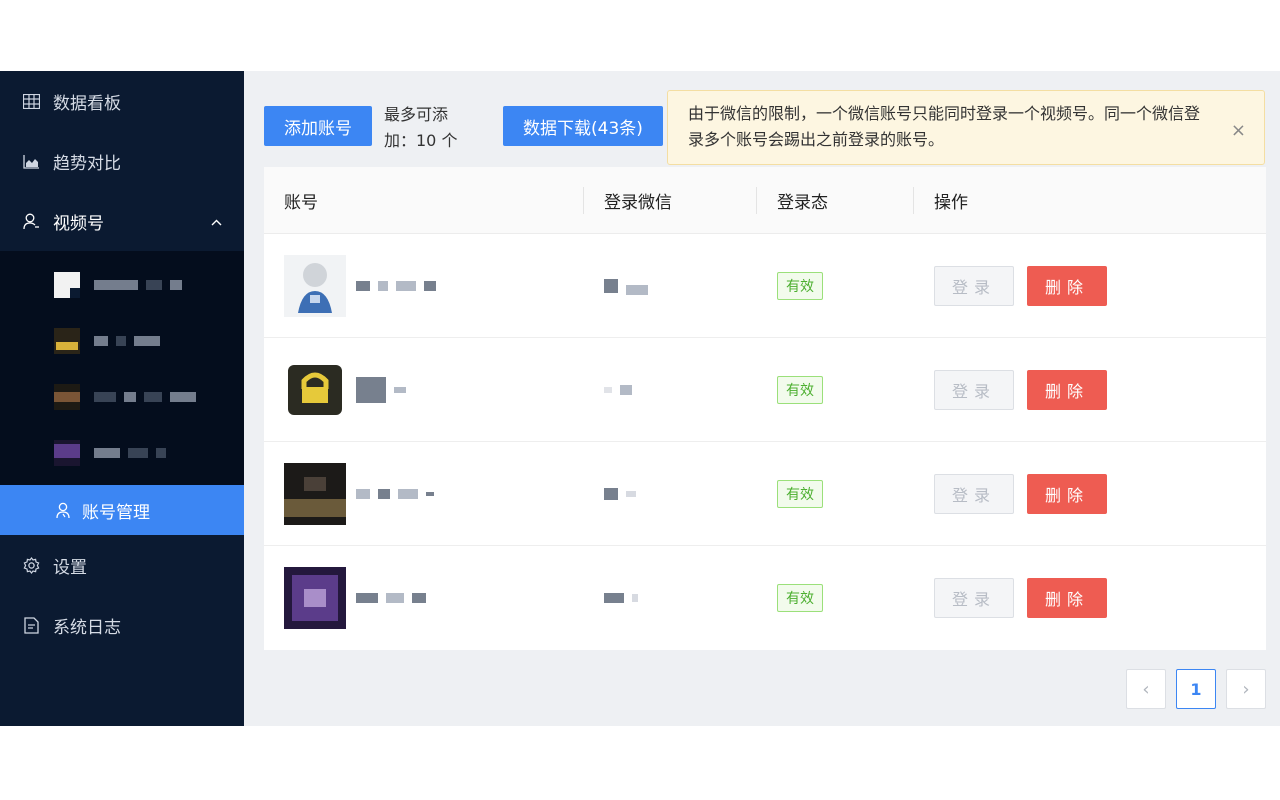 The width and height of the screenshot is (1280, 800). I want to click on sidebar-item-system-log: 系统日志, so click(122, 625).